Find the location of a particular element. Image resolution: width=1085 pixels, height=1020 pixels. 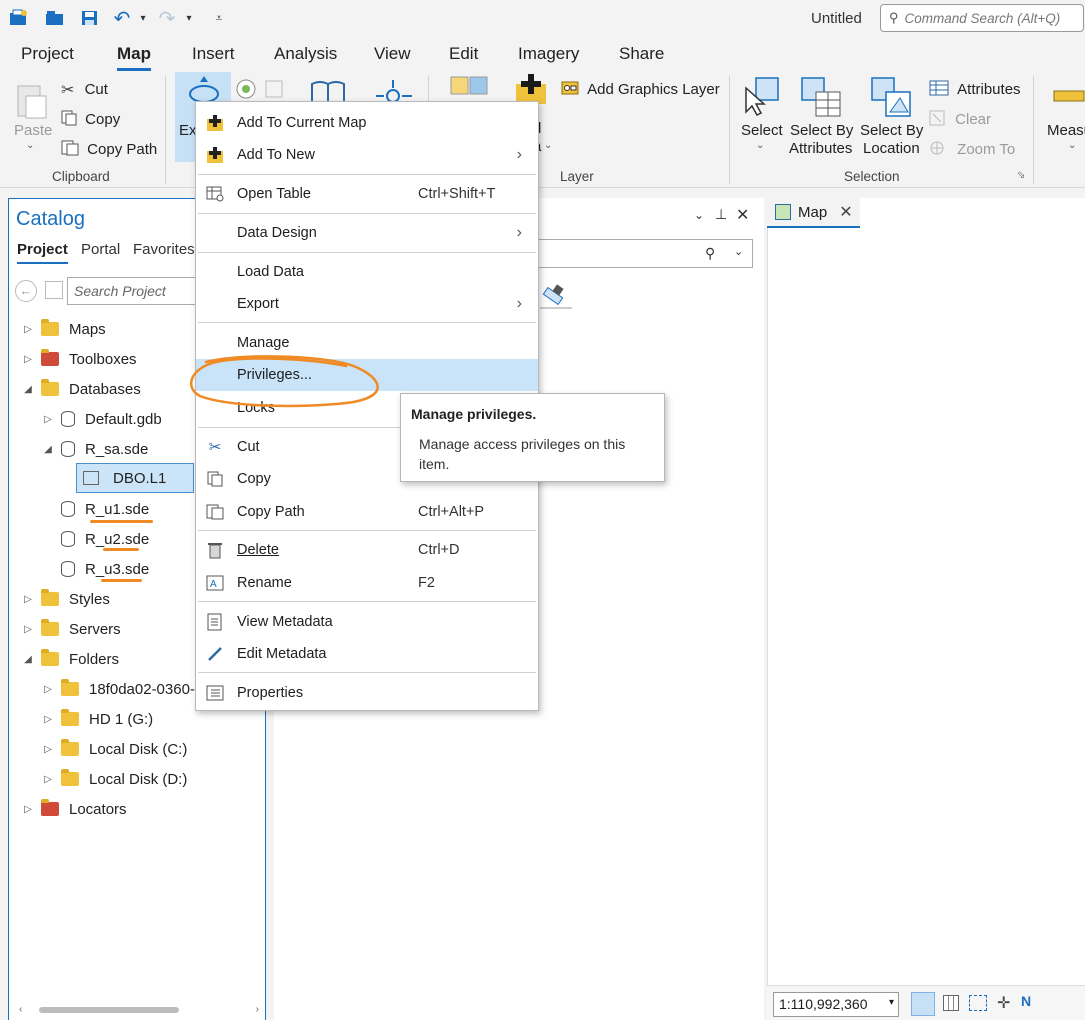

add-graphics-layer-button: Add Graphics Layer is located at coordinates (640, 90).